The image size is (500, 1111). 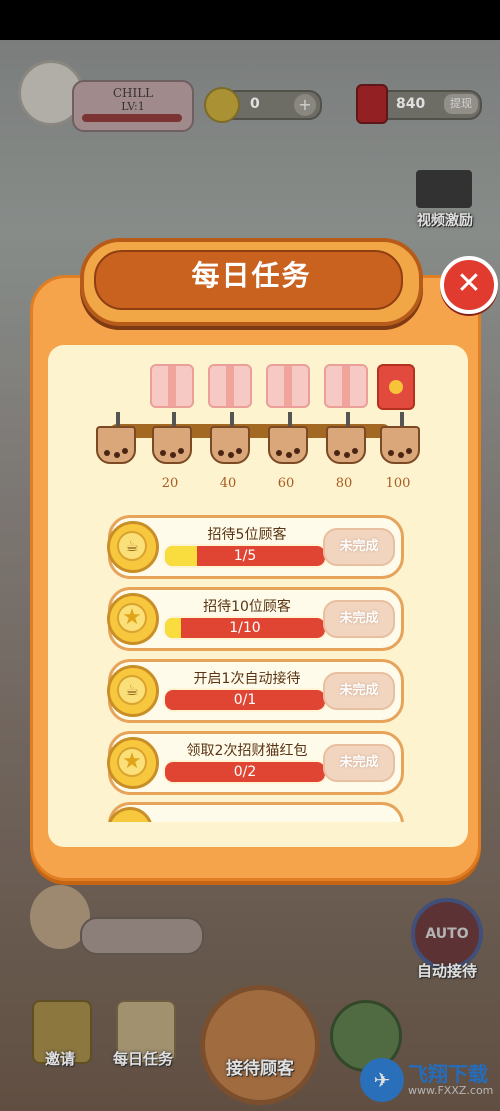 I want to click on task-name: 招待10位顾客, so click(x=247, y=607).